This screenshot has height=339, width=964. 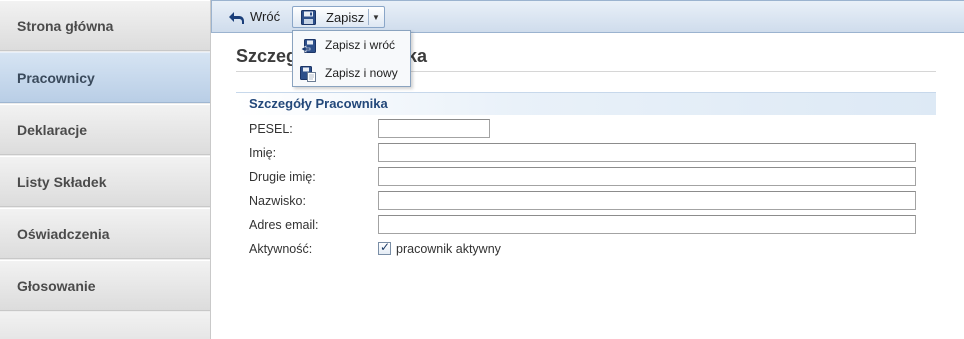 I want to click on email-field, so click(x=647, y=224).